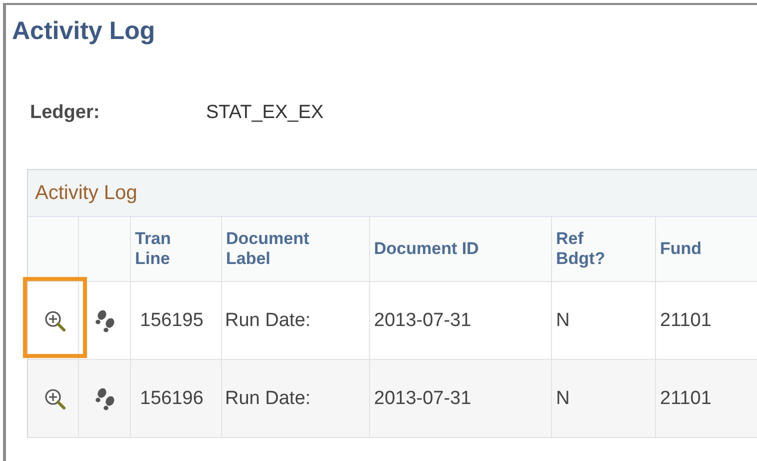 The width and height of the screenshot is (757, 461). I want to click on page-title: Activity Log, so click(84, 31).